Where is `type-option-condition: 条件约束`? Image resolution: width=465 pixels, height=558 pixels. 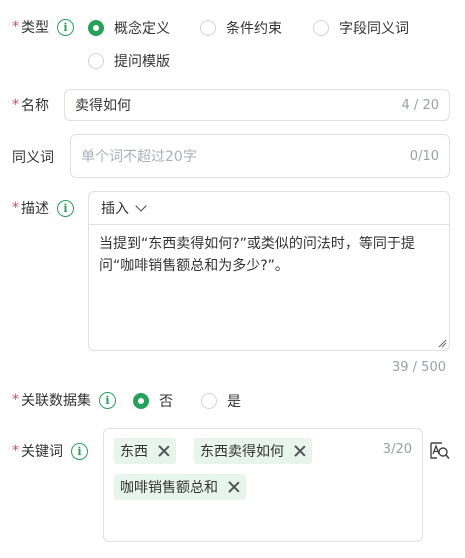 type-option-condition: 条件约束 is located at coordinates (241, 28).